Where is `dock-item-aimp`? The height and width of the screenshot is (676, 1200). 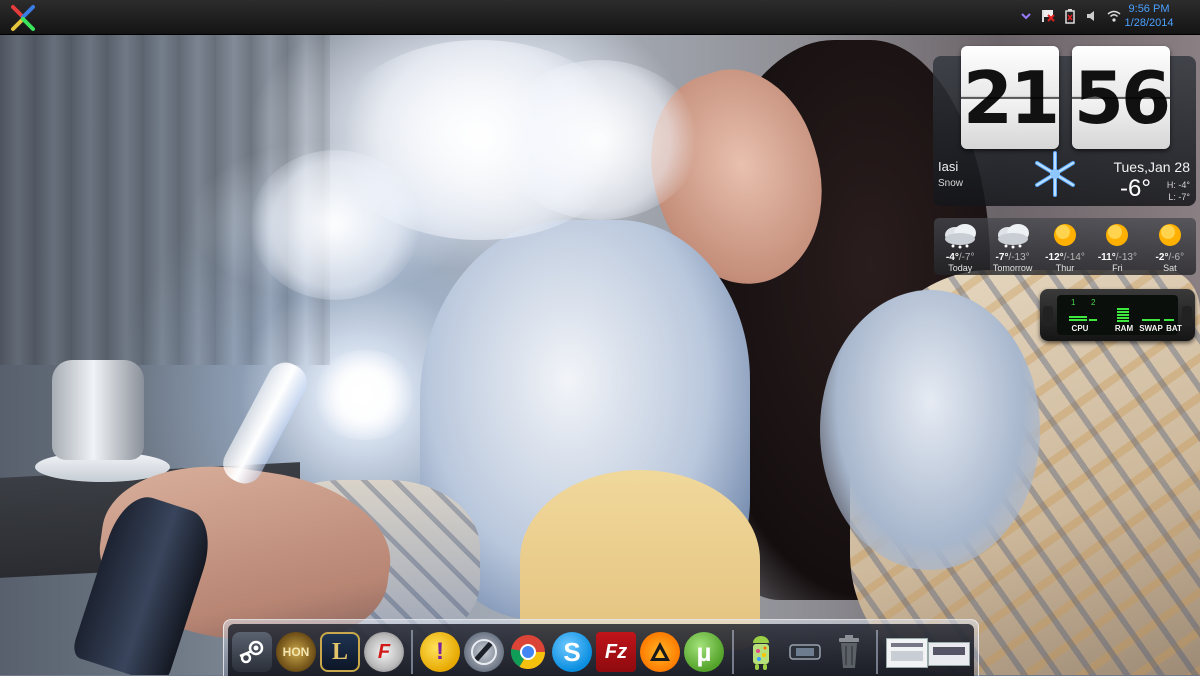 dock-item-aimp is located at coordinates (660, 652).